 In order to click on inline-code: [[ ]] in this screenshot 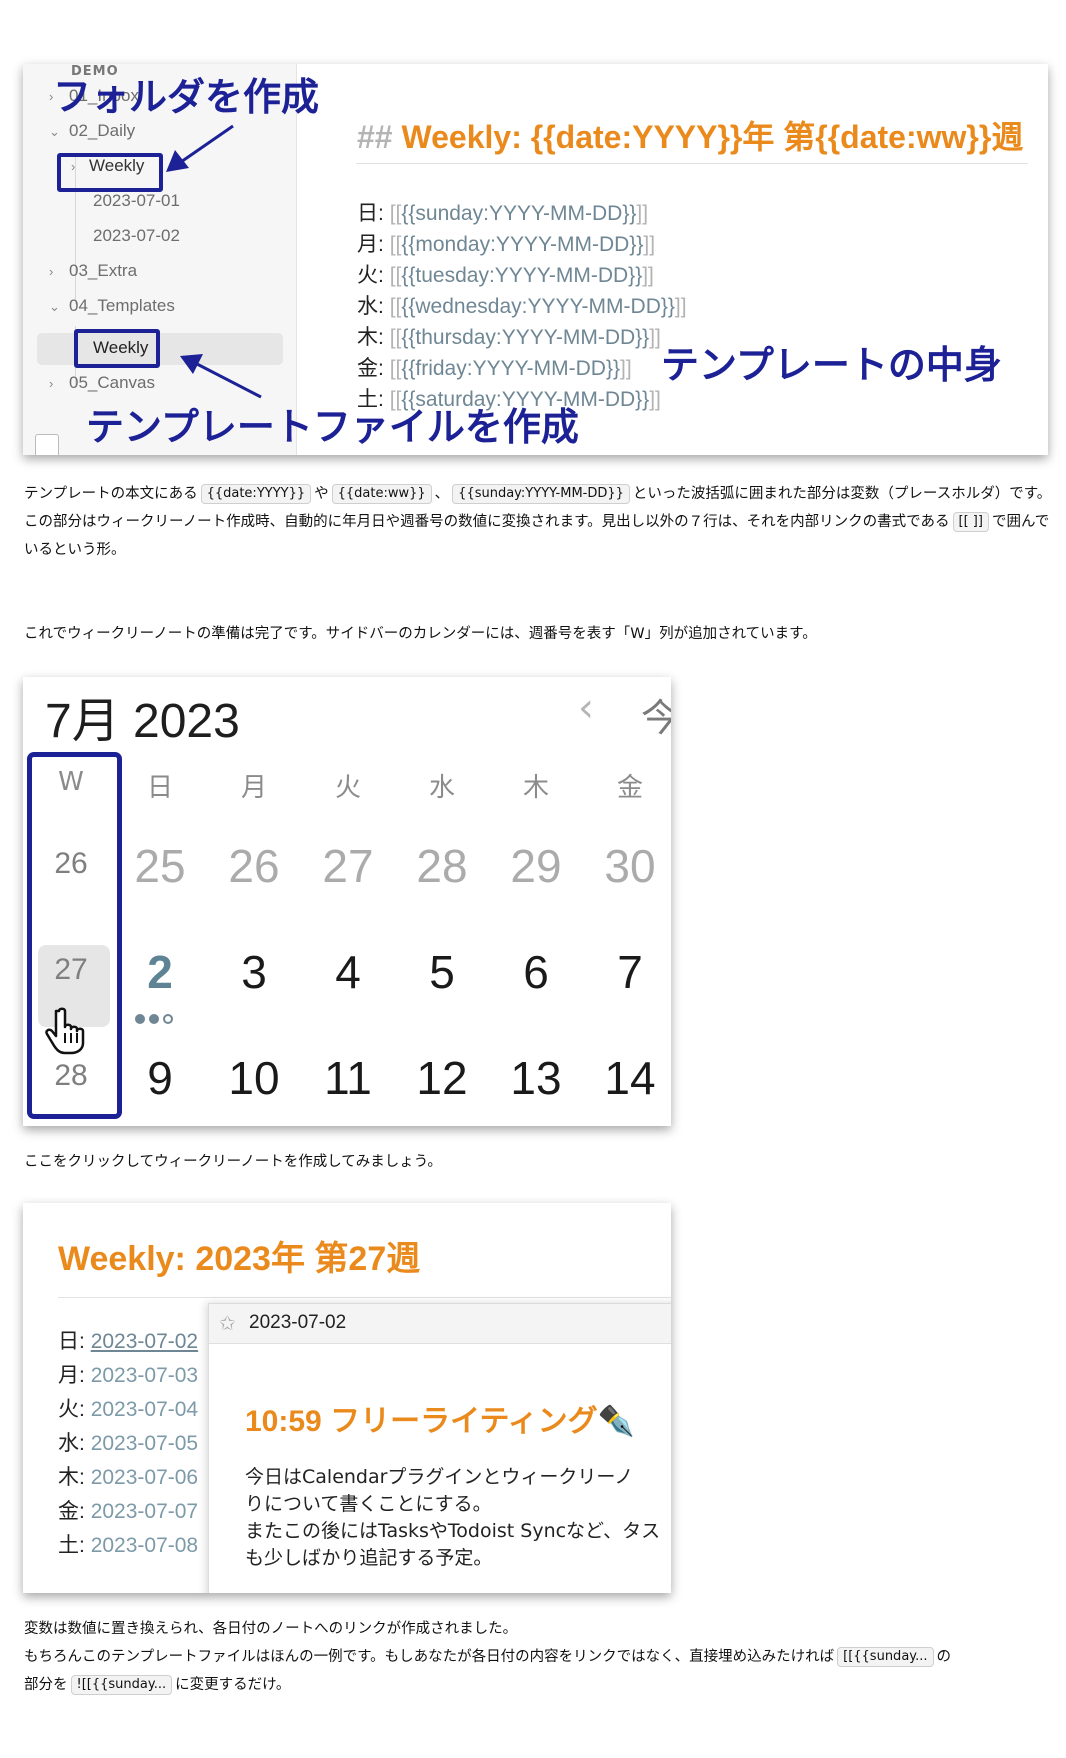, I will do `click(970, 522)`.